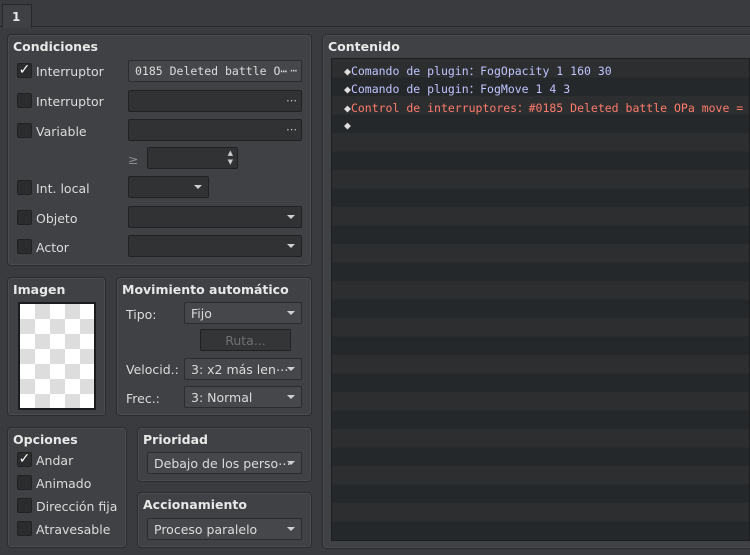 This screenshot has height=555, width=750. I want to click on variable-label: Variable, so click(61, 131).